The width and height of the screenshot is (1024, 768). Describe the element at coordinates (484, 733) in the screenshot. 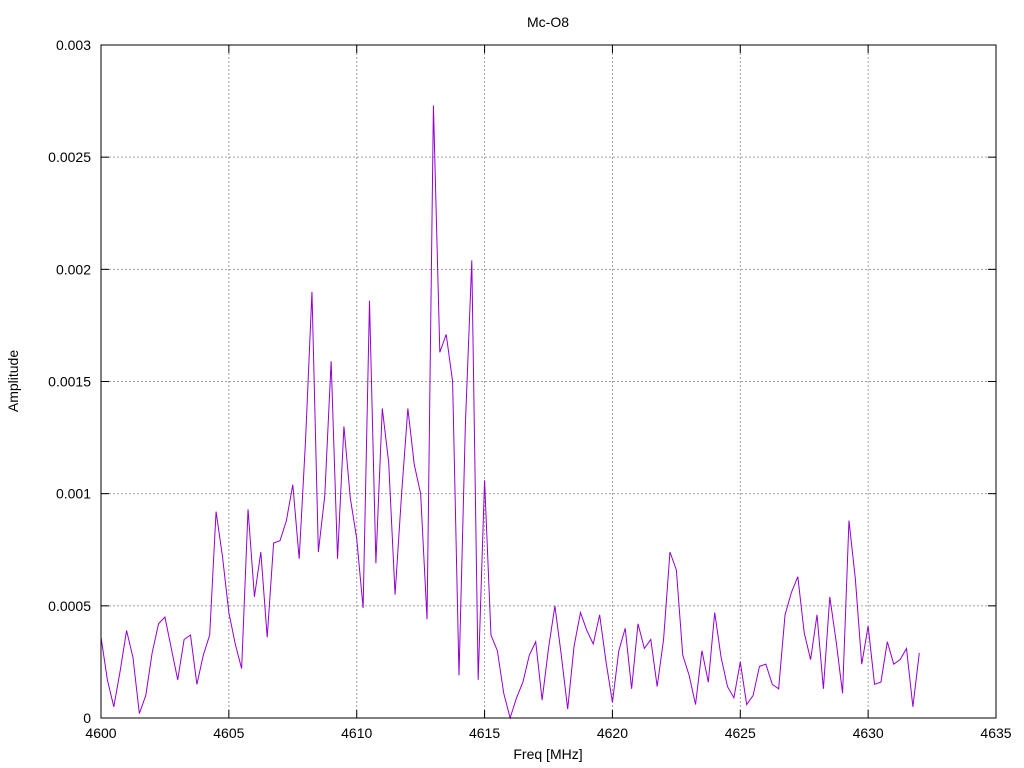

I see `x-tick-label: 4615` at that location.